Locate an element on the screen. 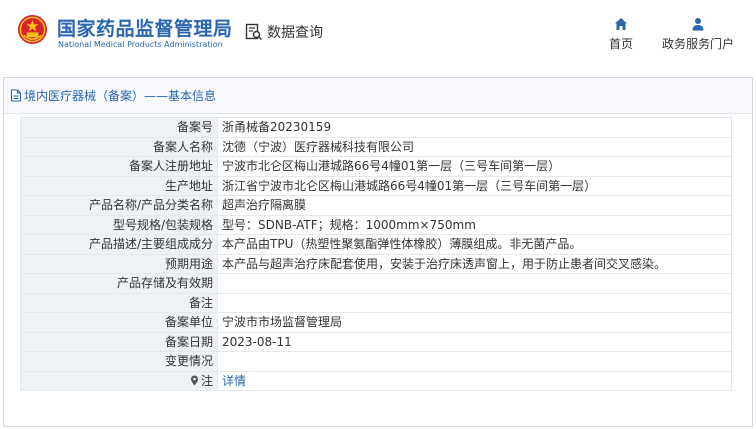  nav-portal-label: 政务服务门户 is located at coordinates (697, 44).